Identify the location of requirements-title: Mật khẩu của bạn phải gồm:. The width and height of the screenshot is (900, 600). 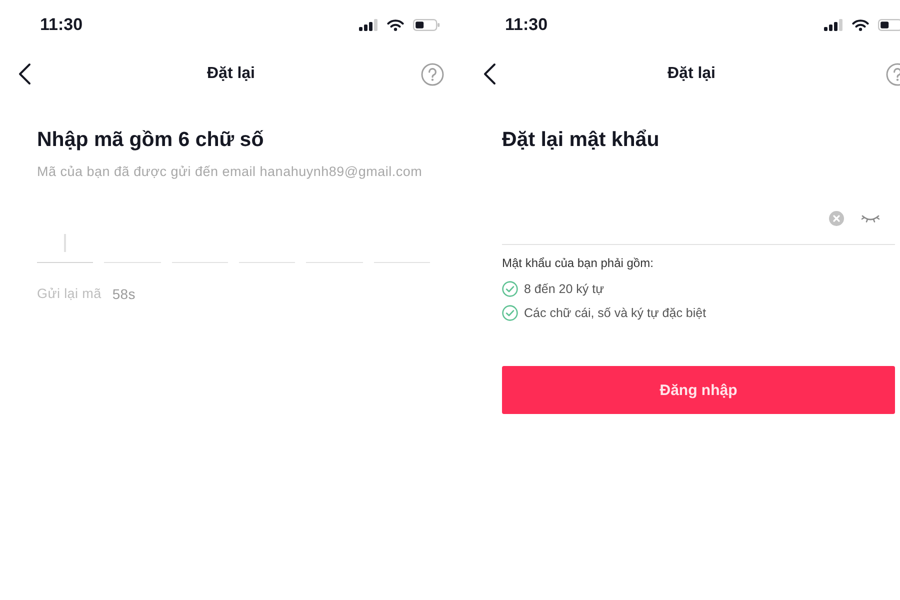
(578, 263).